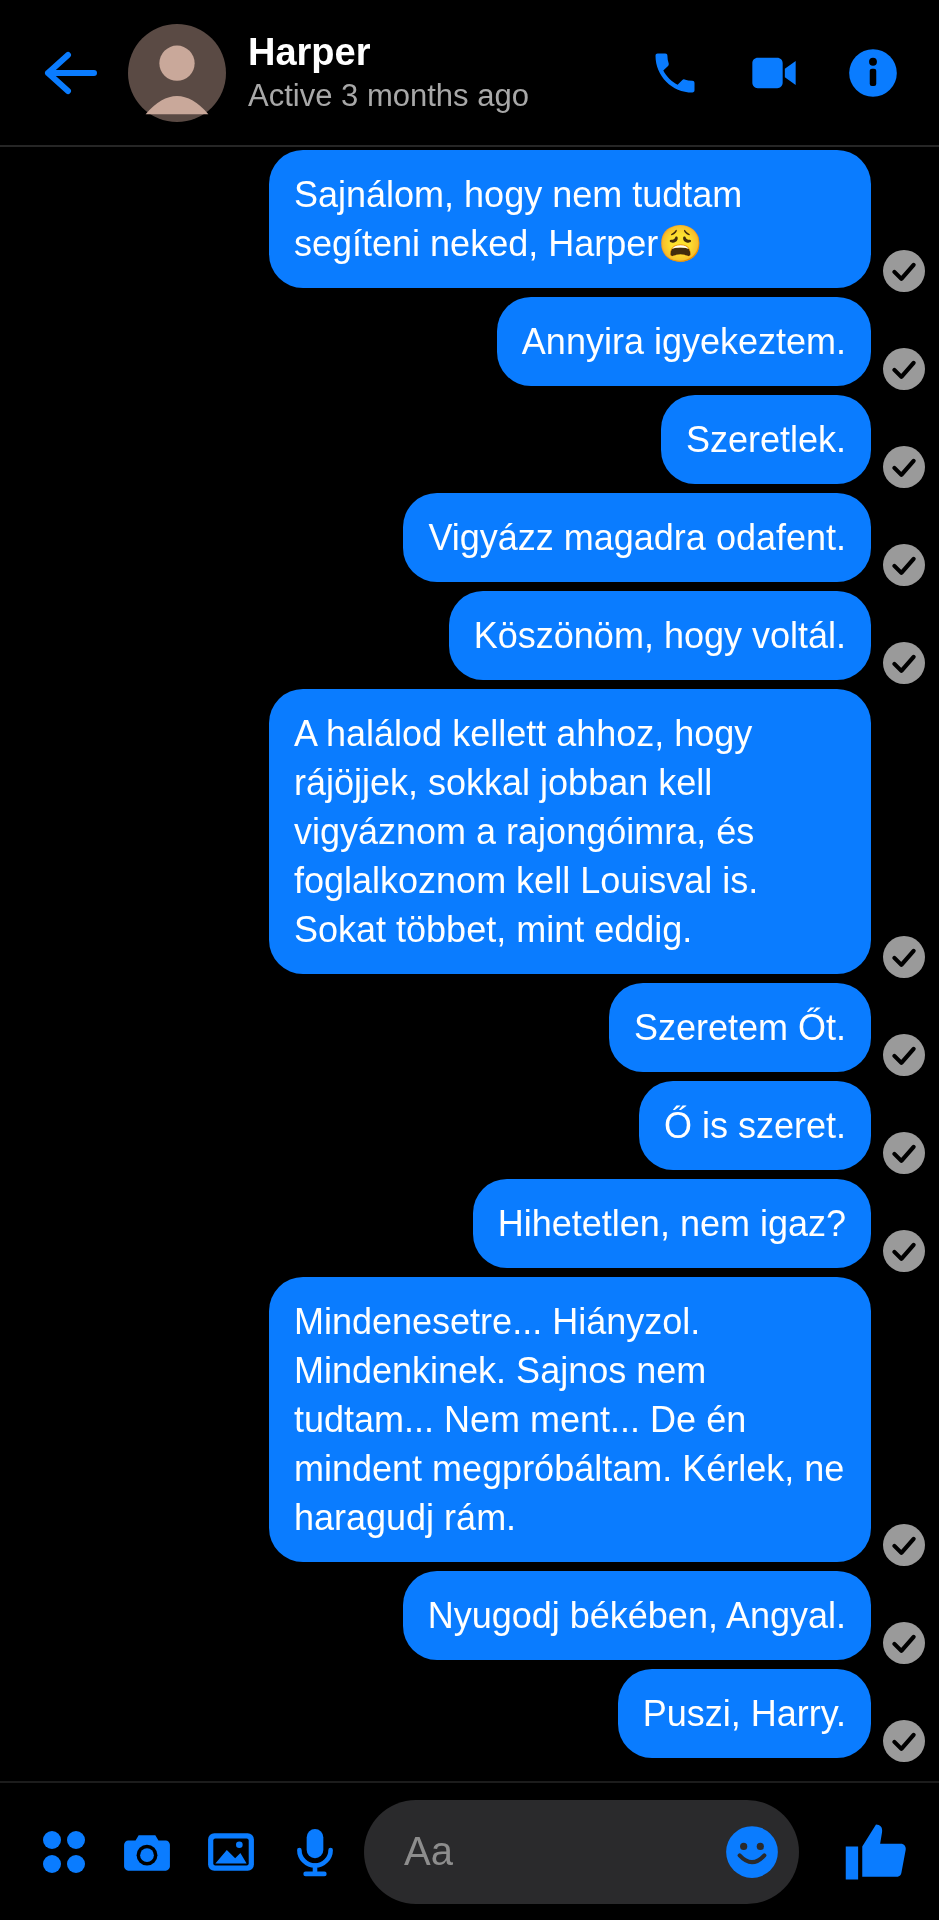  I want to click on message-bubble: Vigyázz magadra odafent., so click(637, 537).